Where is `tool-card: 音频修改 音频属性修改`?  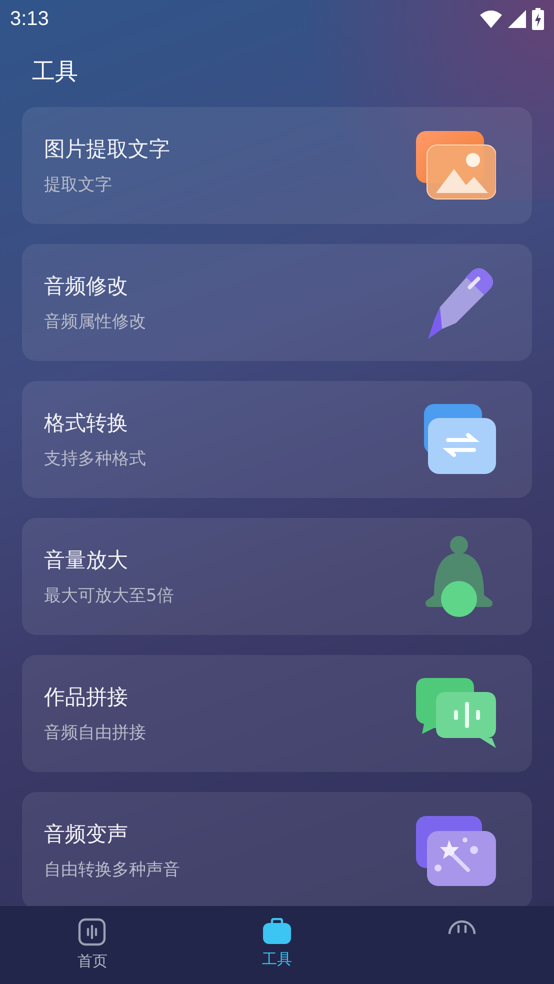 tool-card: 音频修改 音频属性修改 is located at coordinates (277, 302).